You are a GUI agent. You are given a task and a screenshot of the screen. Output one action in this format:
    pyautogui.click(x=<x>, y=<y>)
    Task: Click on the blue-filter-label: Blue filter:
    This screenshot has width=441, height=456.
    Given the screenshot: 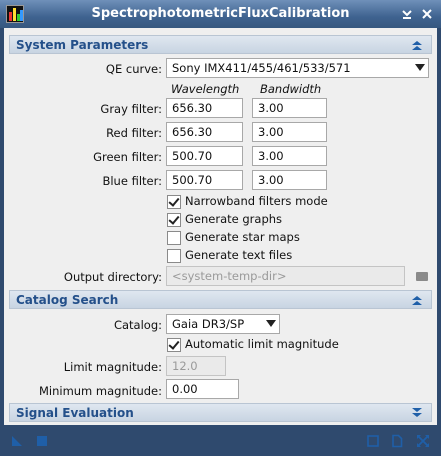 What is the action you would take?
    pyautogui.click(x=132, y=181)
    